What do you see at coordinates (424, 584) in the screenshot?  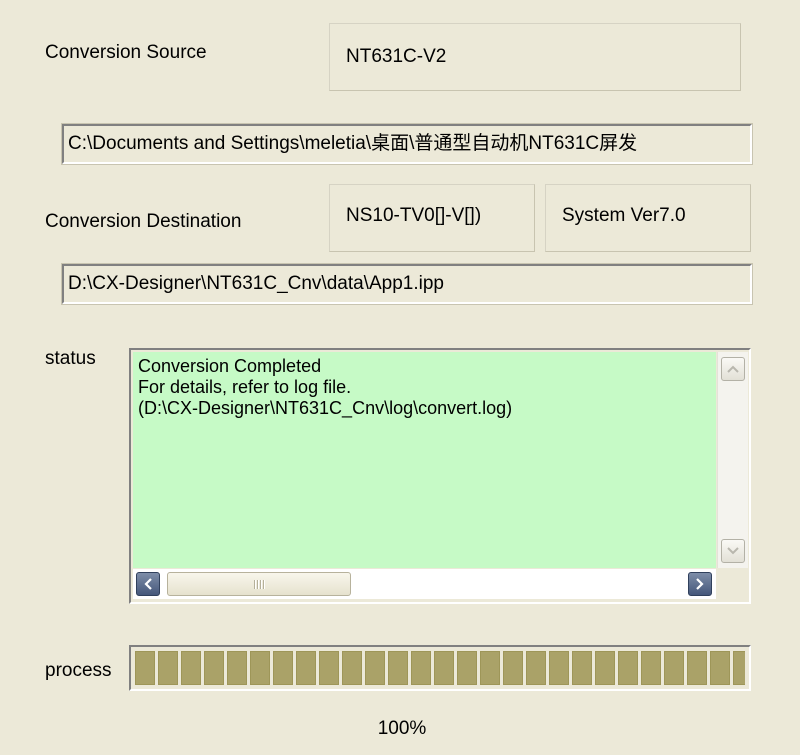 I see `horizontal-scrollbar` at bounding box center [424, 584].